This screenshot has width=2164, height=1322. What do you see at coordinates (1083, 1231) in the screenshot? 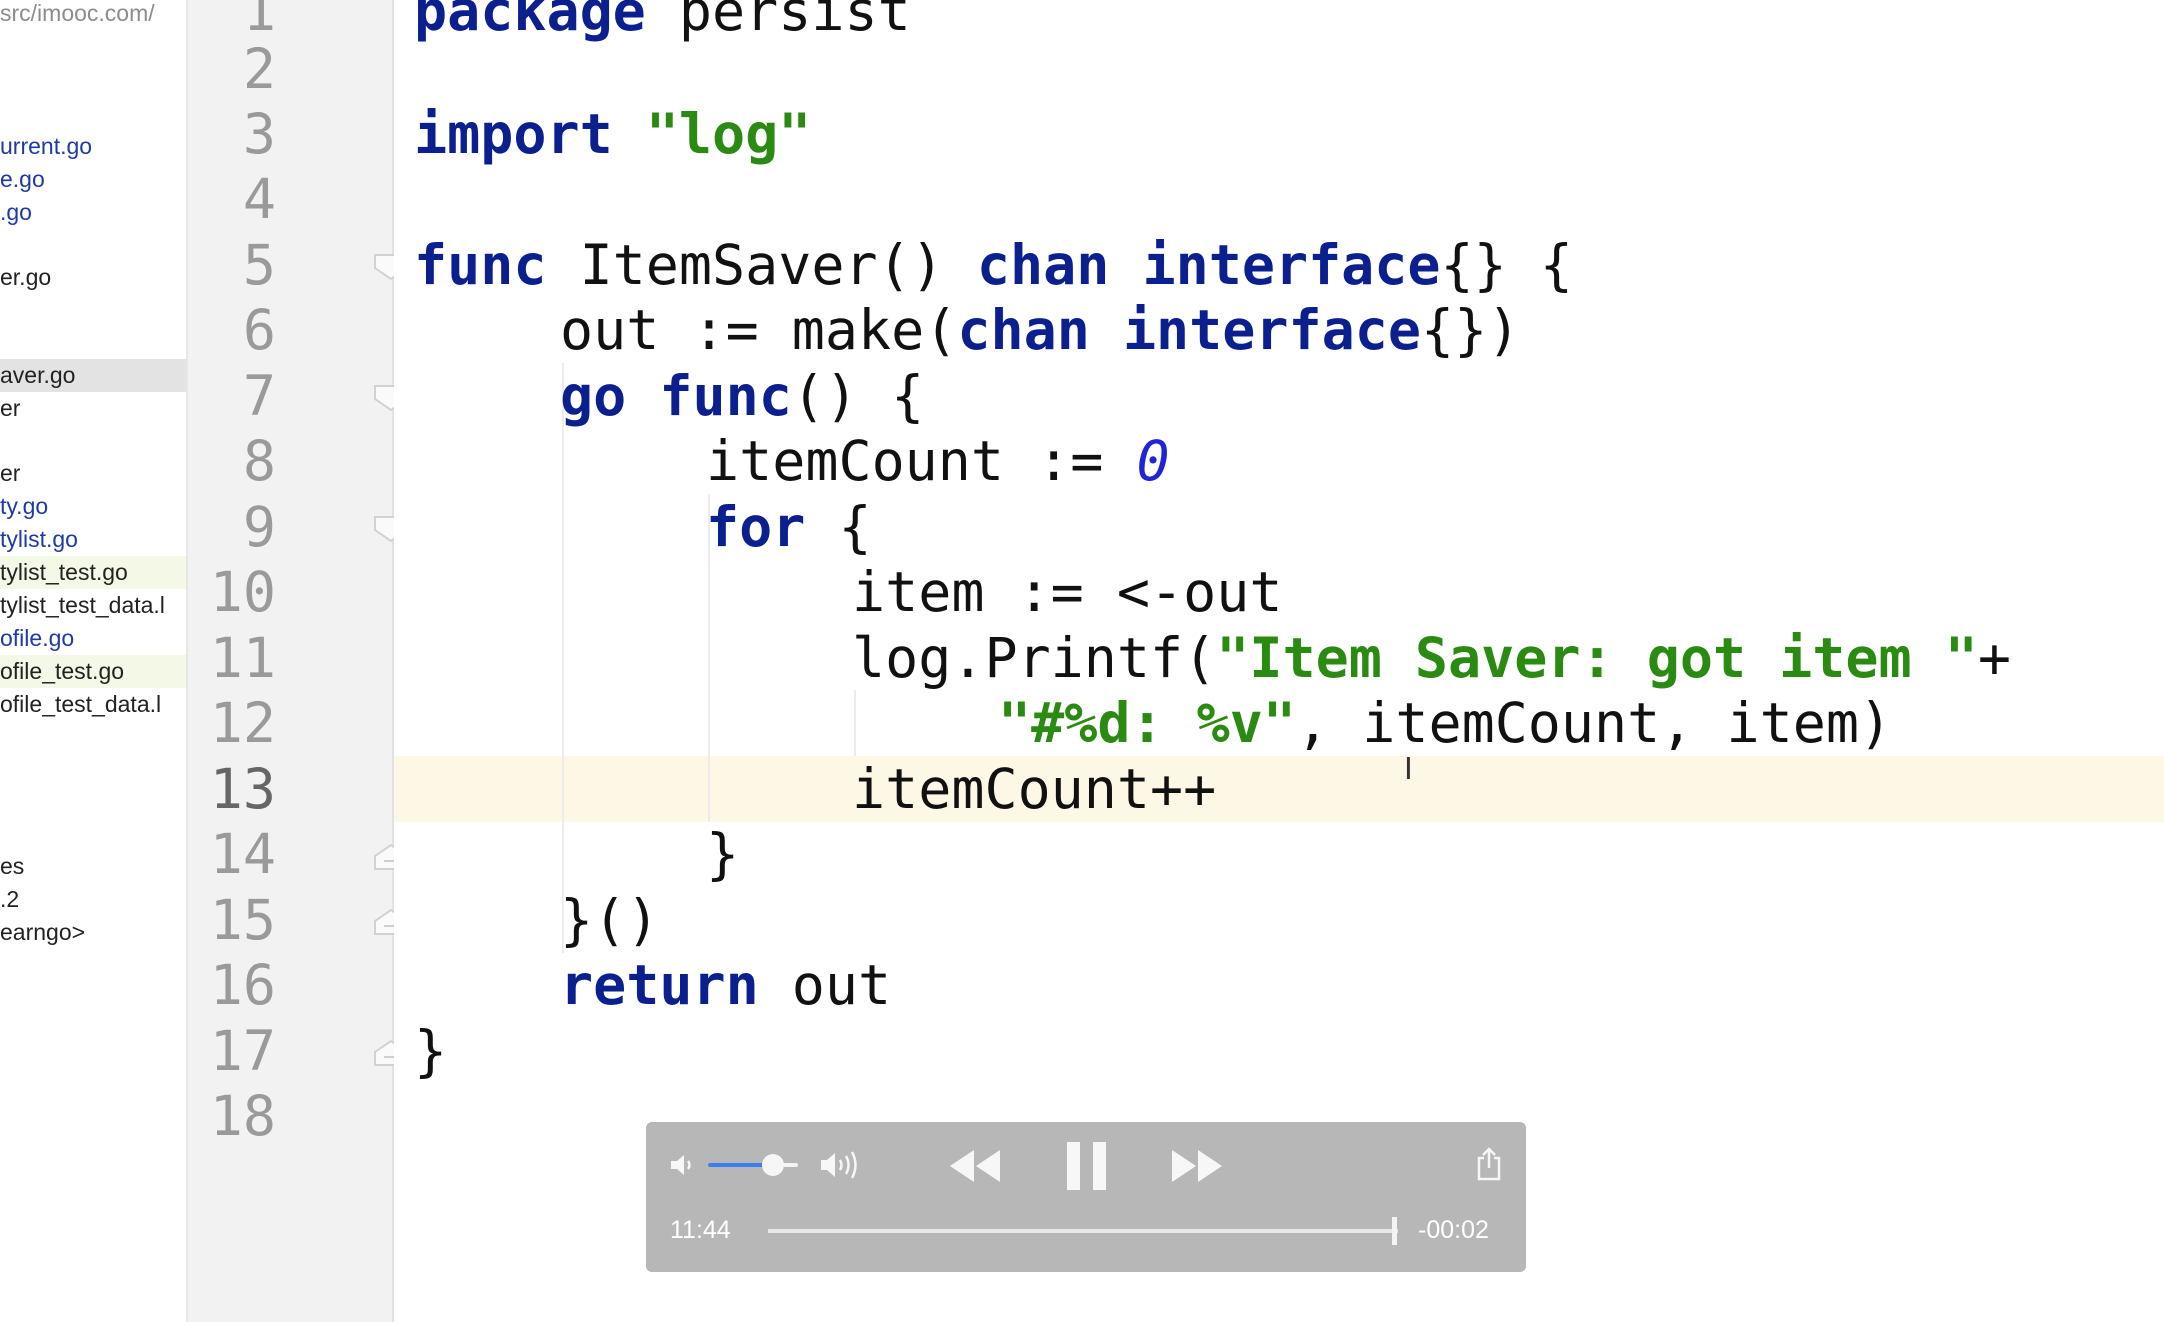
I see `playback-progress-bar` at bounding box center [1083, 1231].